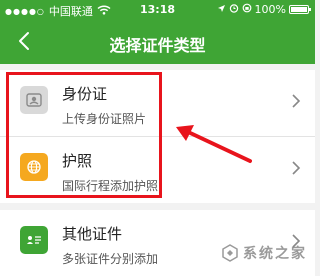 The width and height of the screenshot is (320, 276). Describe the element at coordinates (77, 161) in the screenshot. I see `option-name: 护照` at that location.